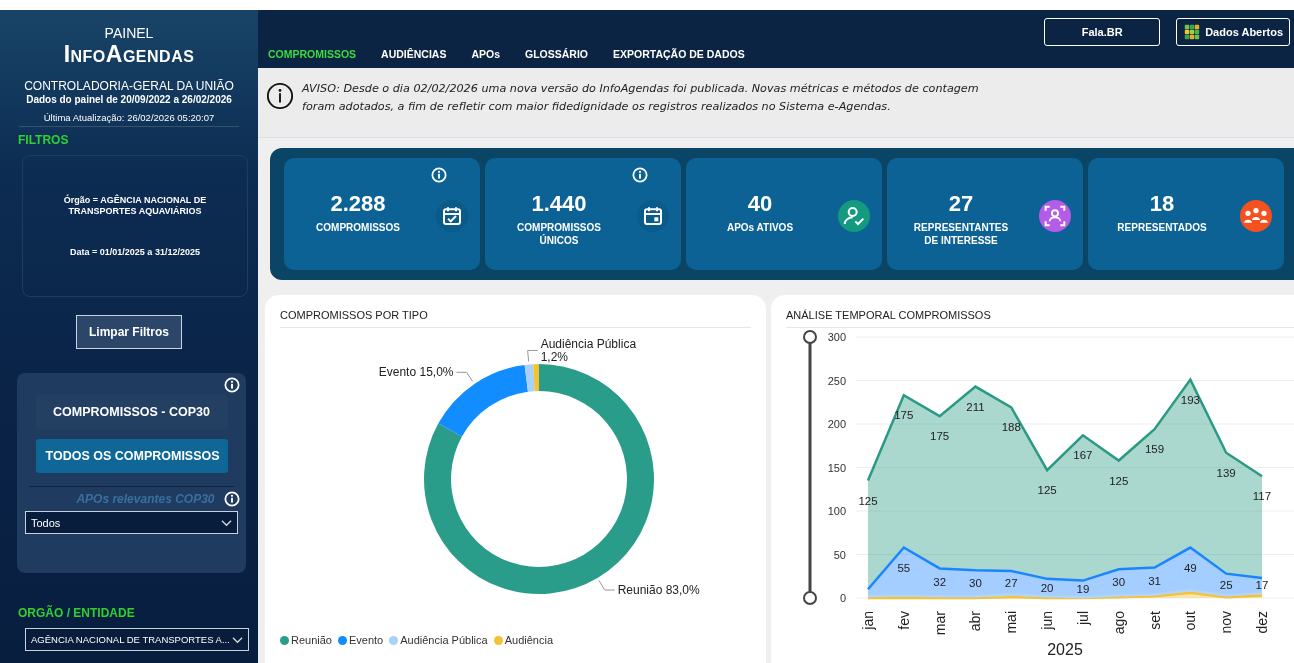 The width and height of the screenshot is (1294, 663). I want to click on data-label: 167, so click(1083, 455).